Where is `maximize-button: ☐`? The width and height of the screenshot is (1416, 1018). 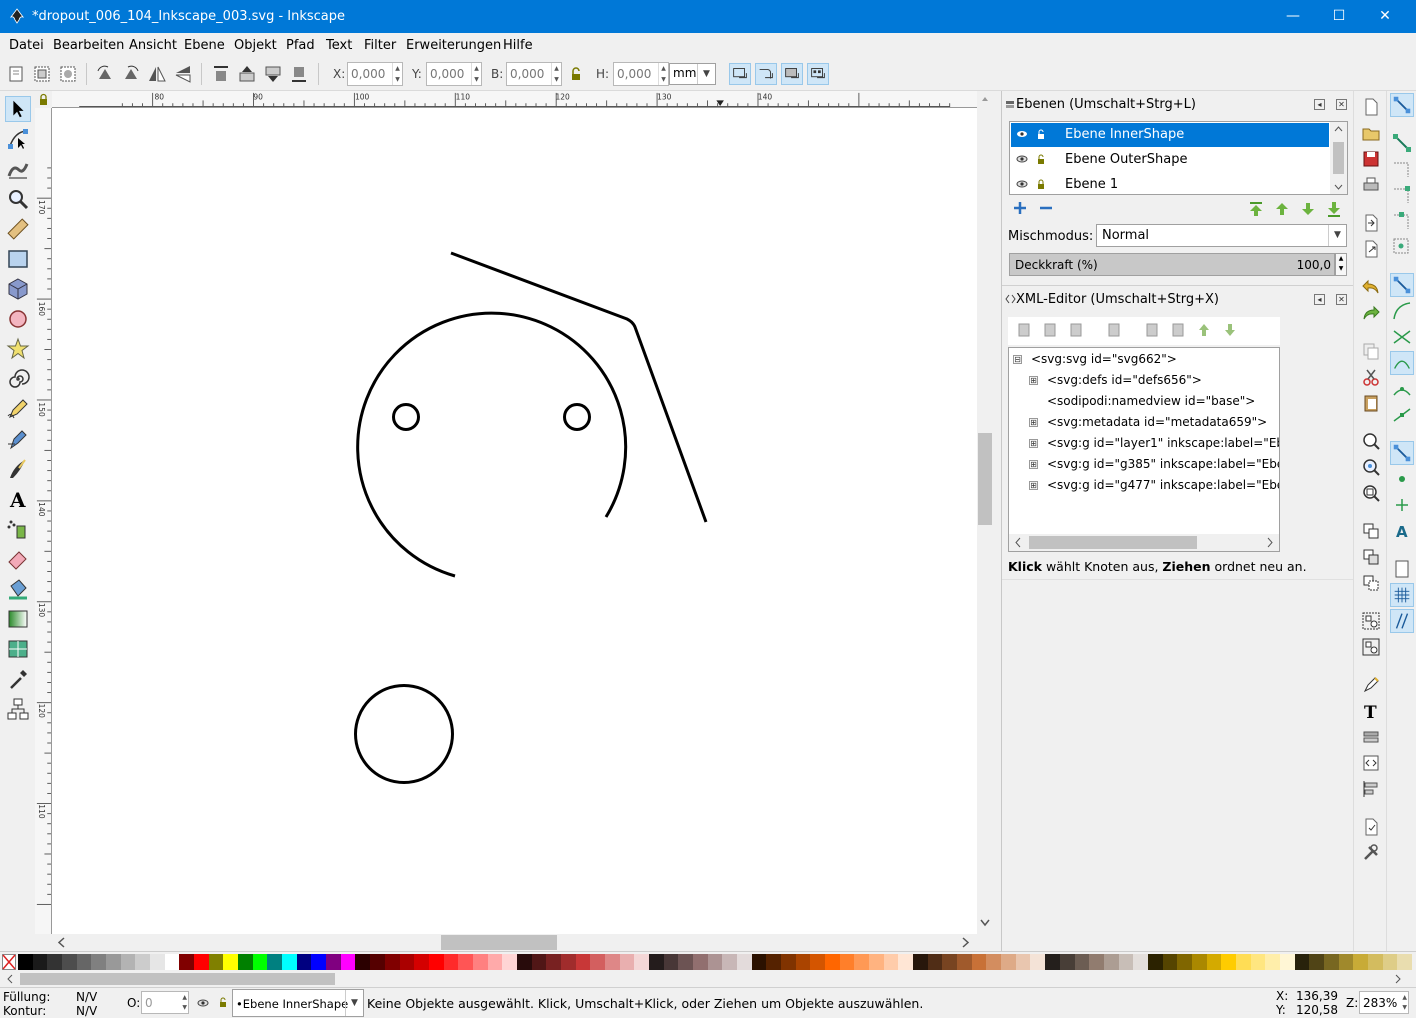
maximize-button: ☐ is located at coordinates (1339, 16).